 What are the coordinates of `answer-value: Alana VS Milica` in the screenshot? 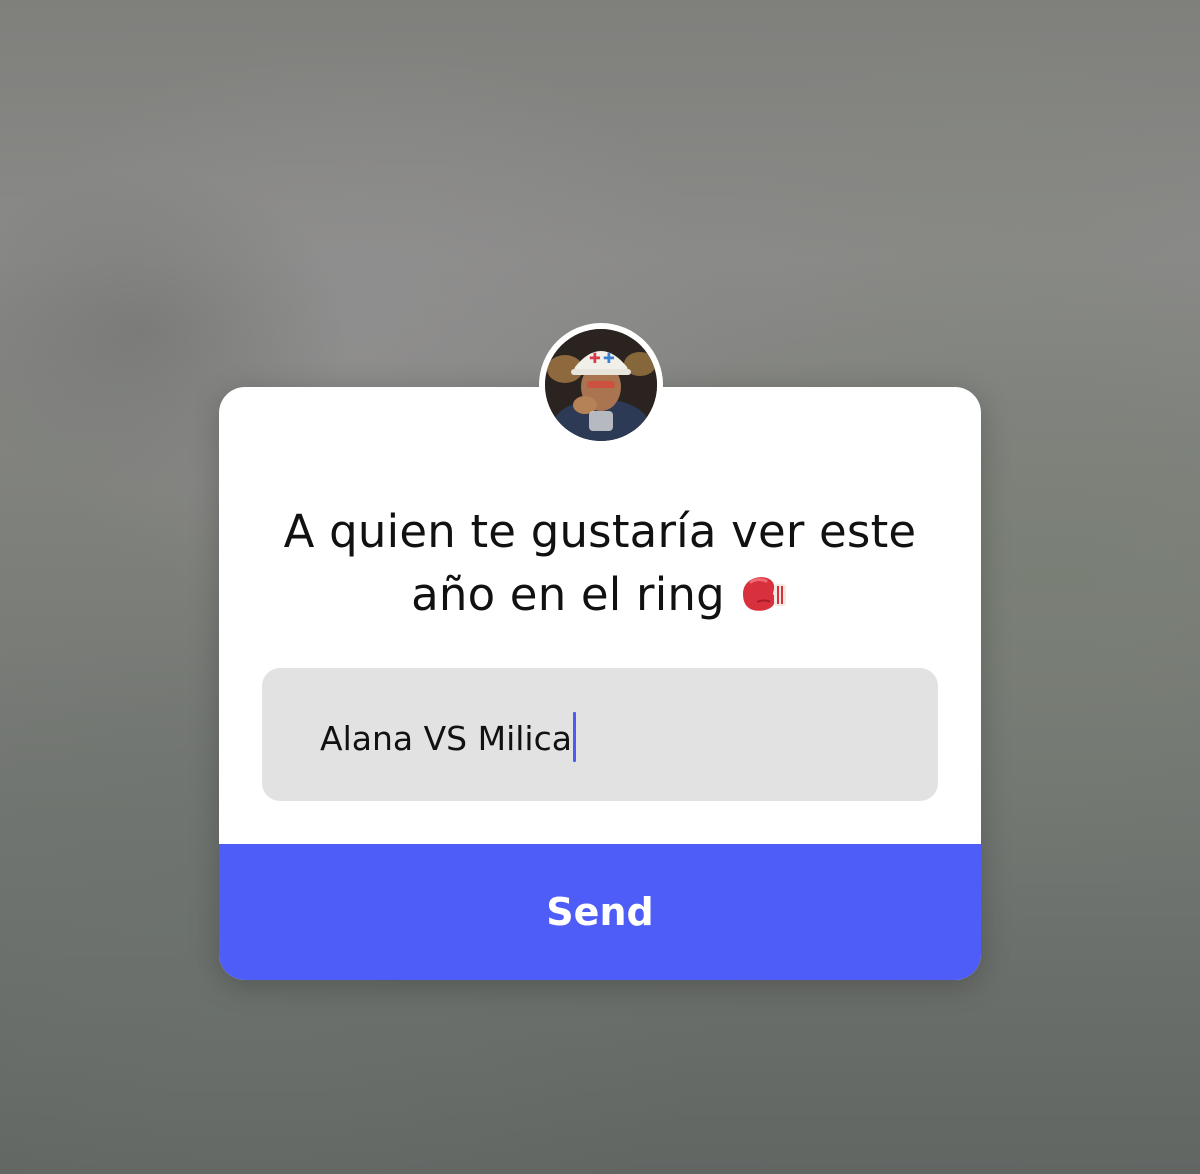 It's located at (446, 738).